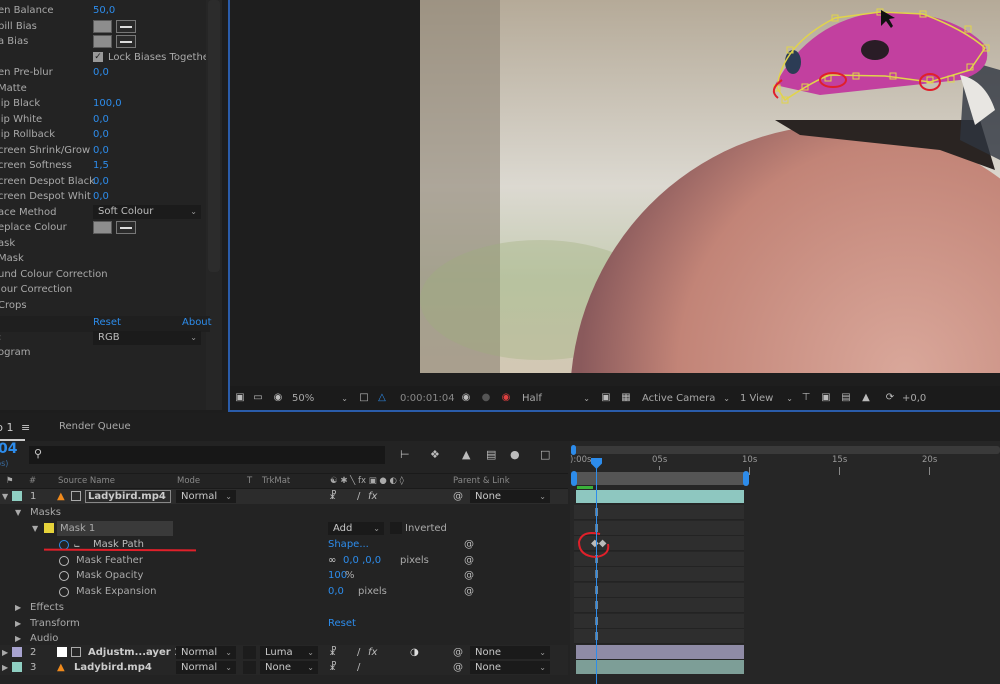 This screenshot has height=684, width=1000. Describe the element at coordinates (687, 399) in the screenshot. I see `camera-dropdown: Active Camera ⌄` at that location.